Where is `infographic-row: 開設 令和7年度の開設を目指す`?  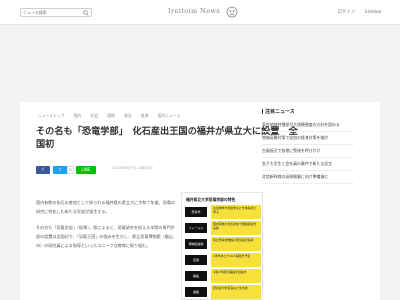 infographic-row: 開設 令和7年度の開設を目指す is located at coordinates (223, 276).